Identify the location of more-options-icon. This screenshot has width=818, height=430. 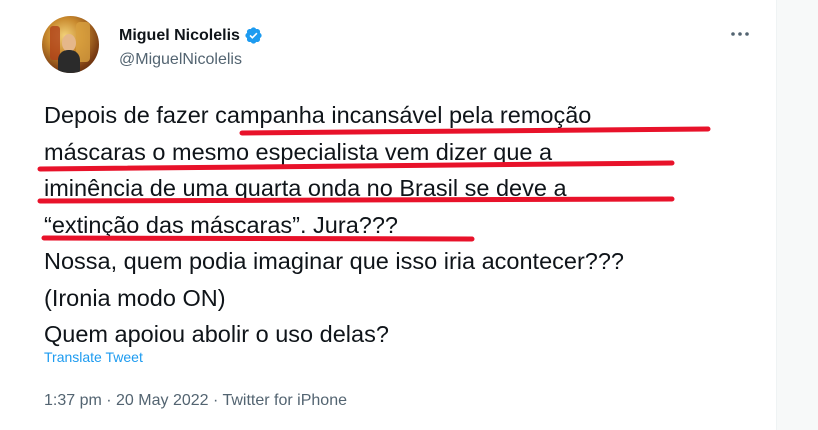
(740, 34).